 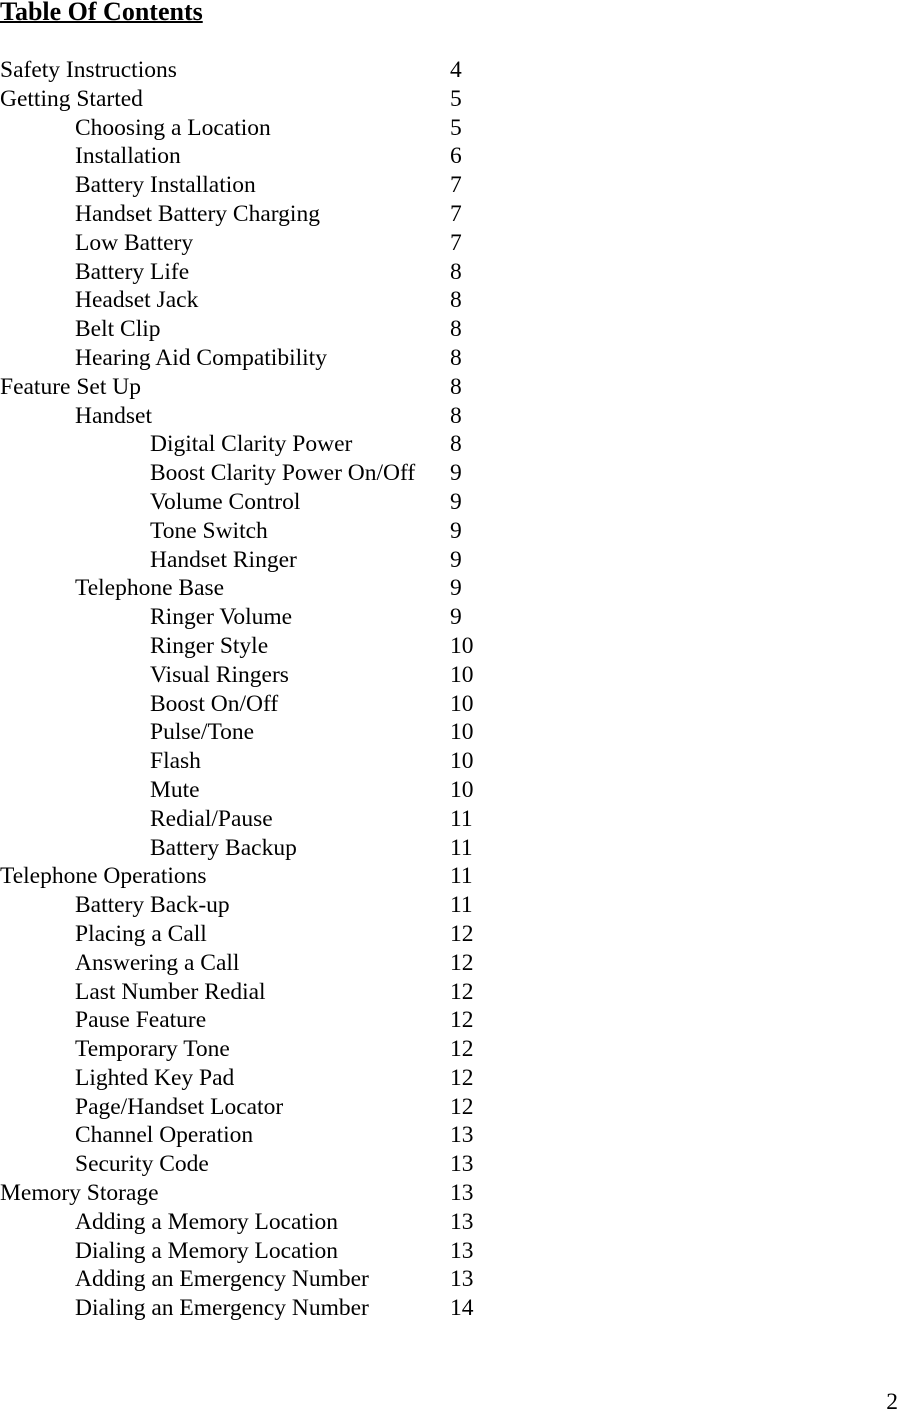 I want to click on toc-entry-label: Digital Clarity Power, so click(x=251, y=444).